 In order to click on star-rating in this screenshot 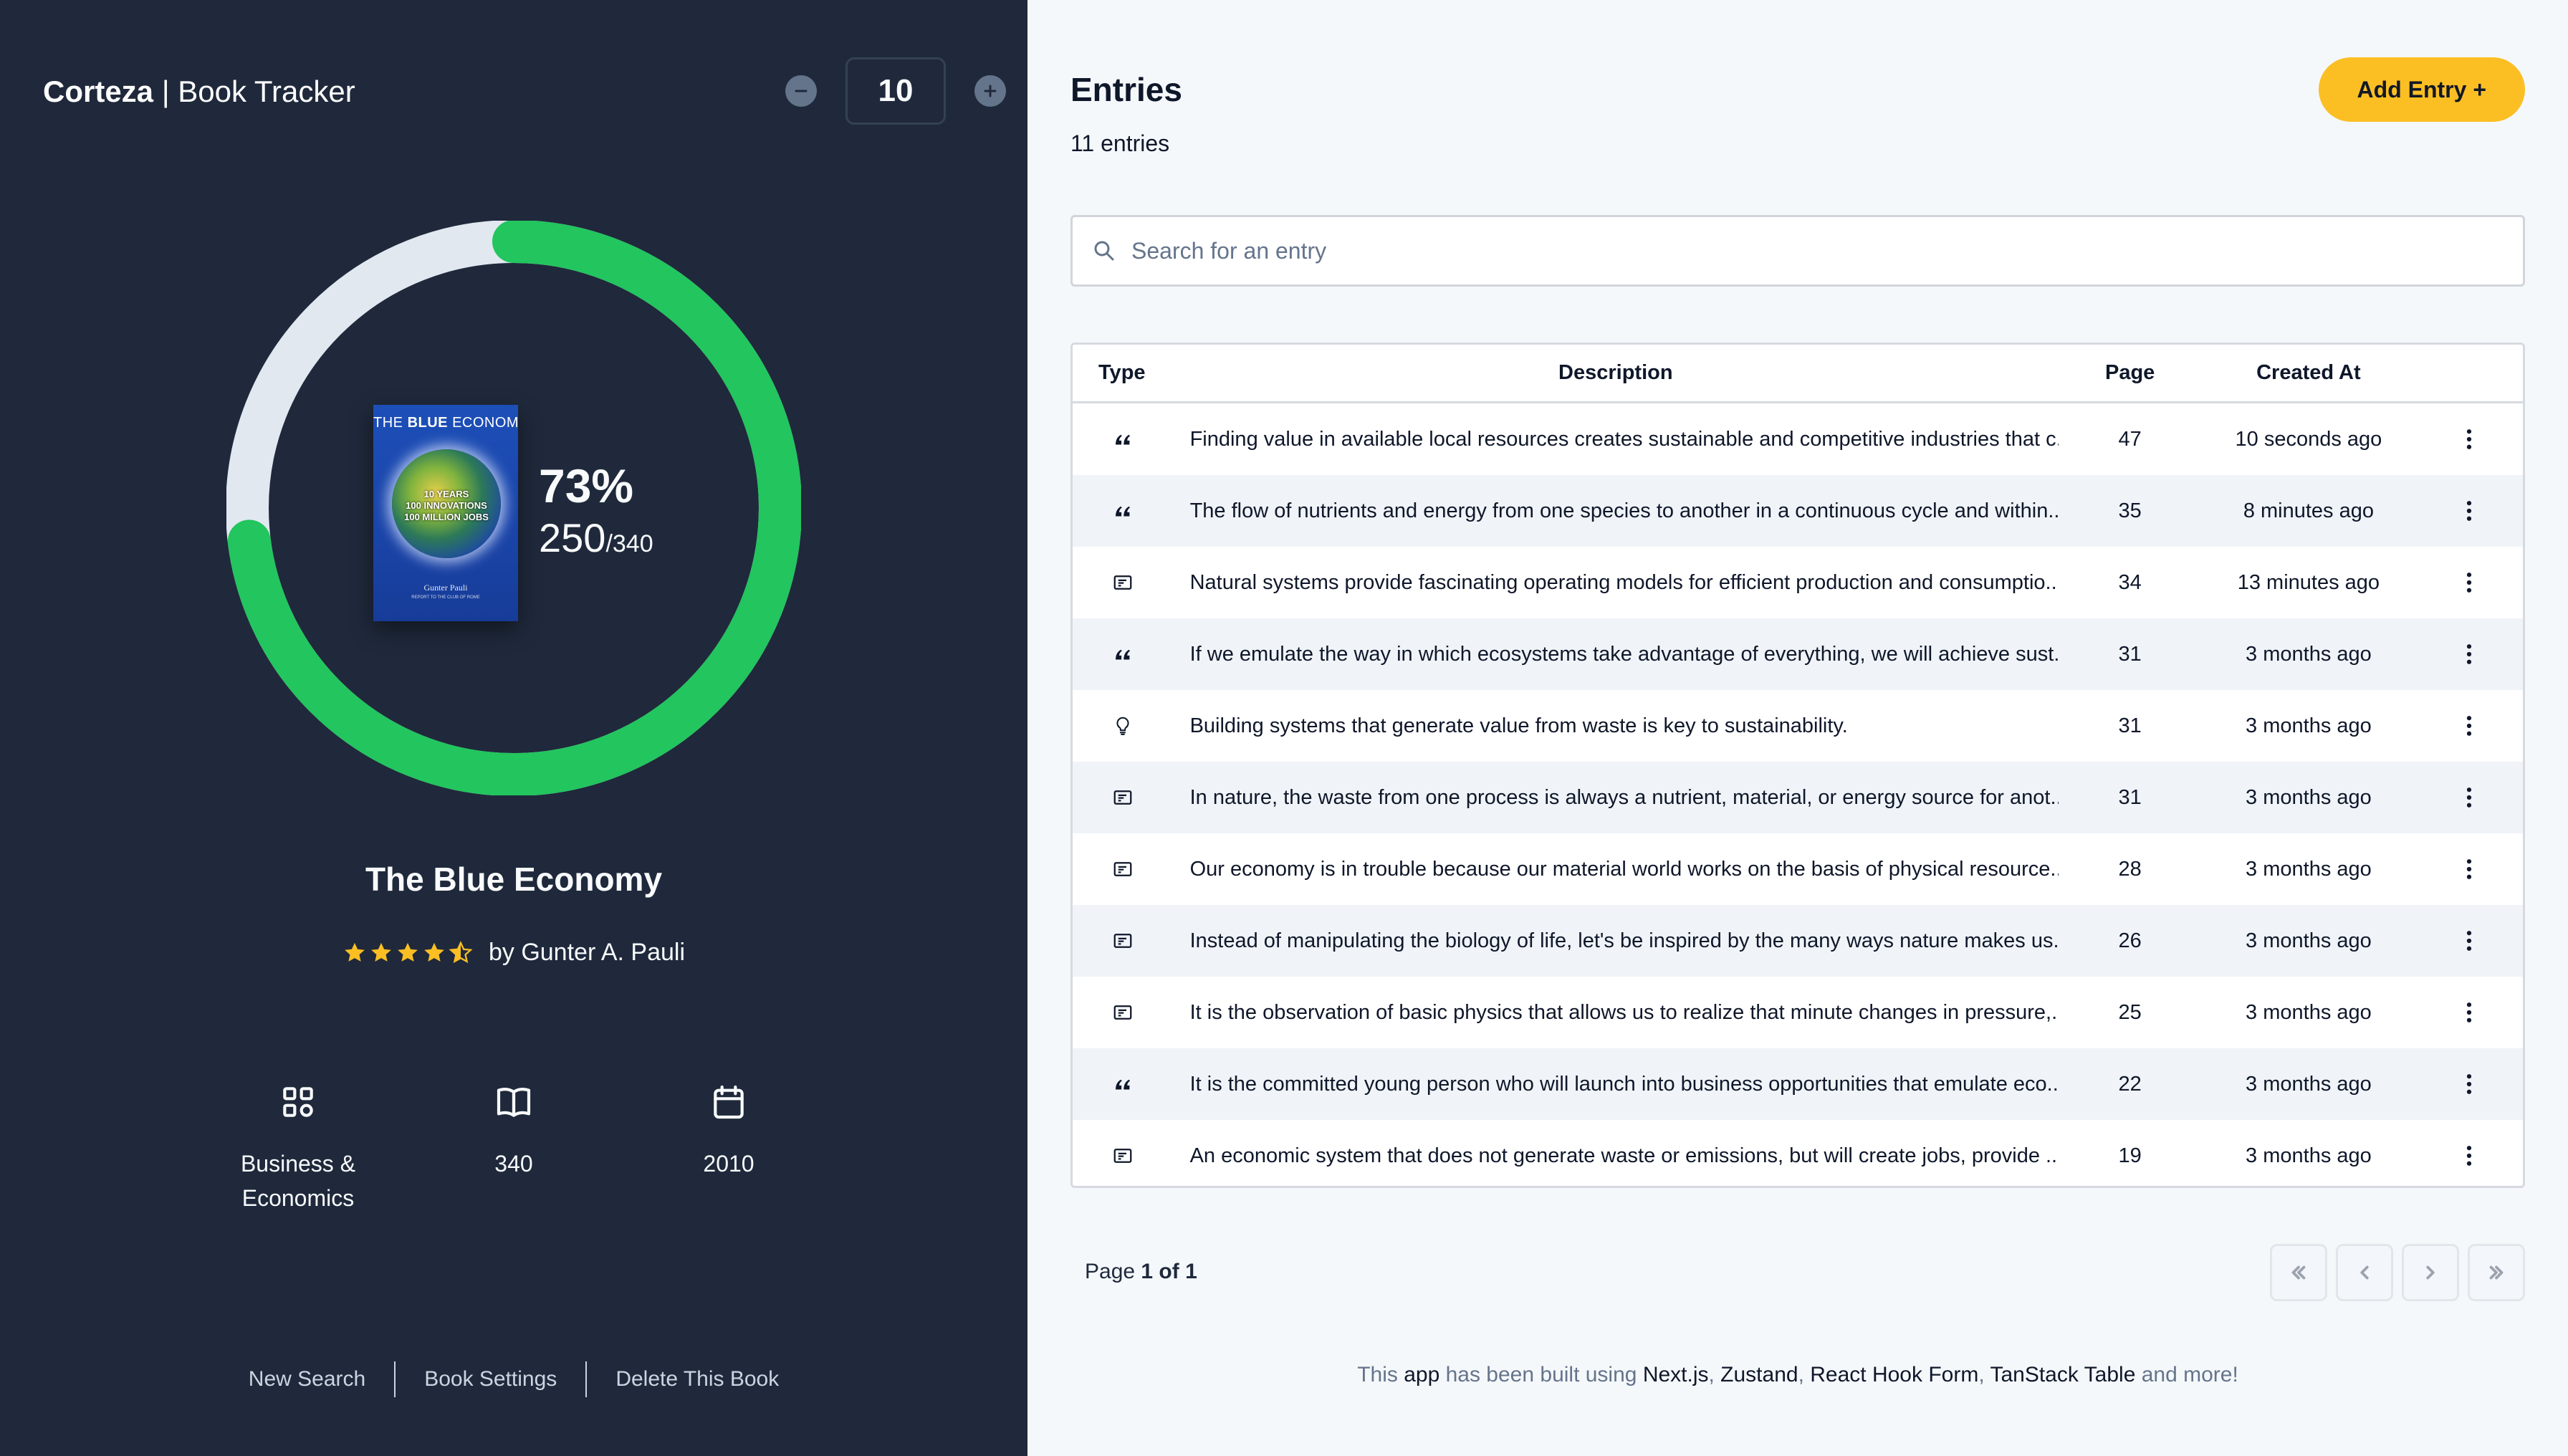, I will do `click(407, 952)`.